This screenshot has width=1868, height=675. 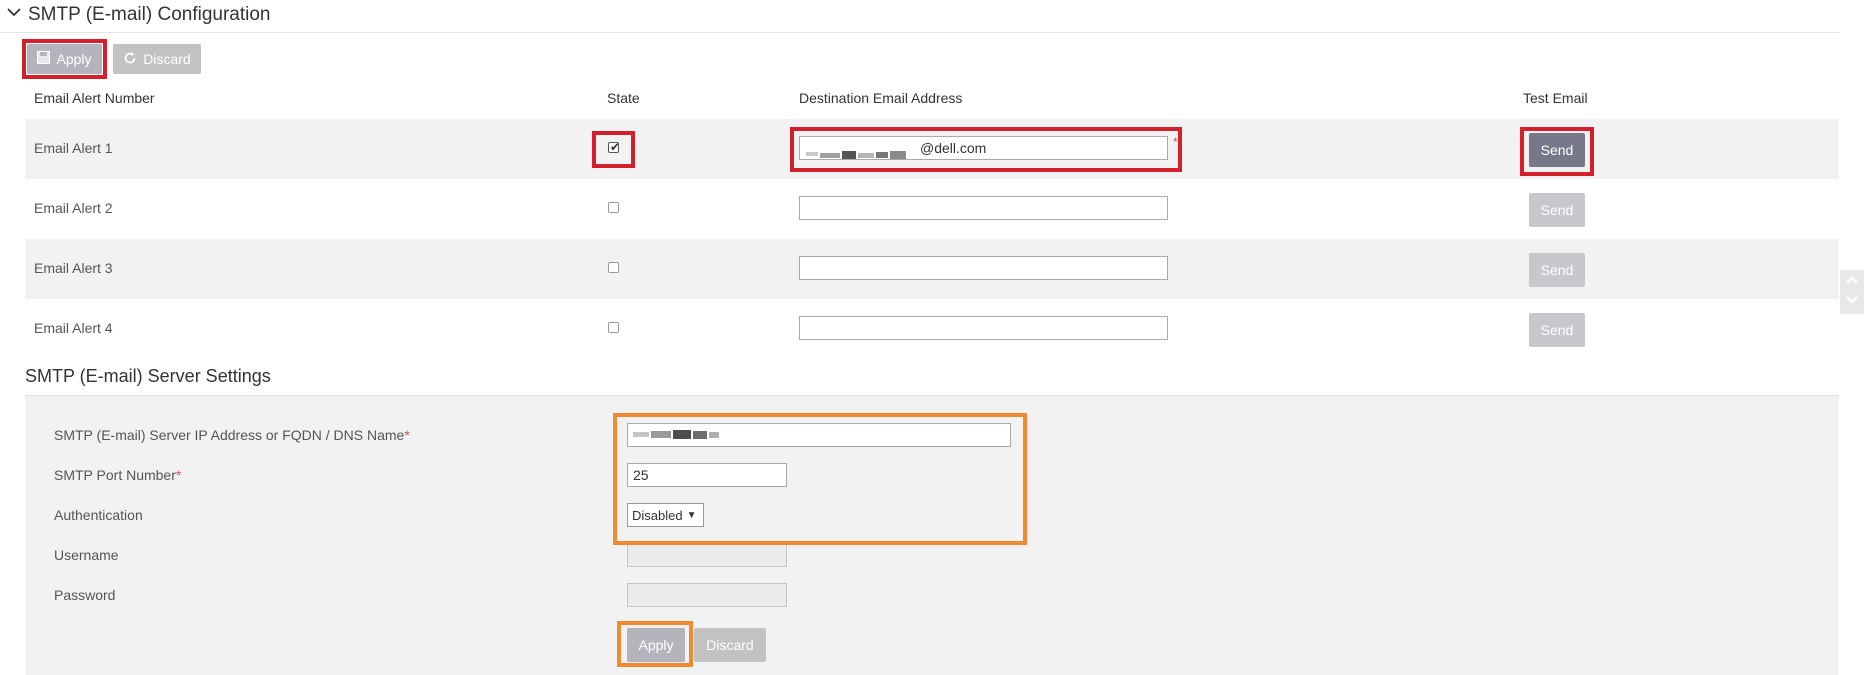 I want to click on section-title-server-settings: SMTP (E-mail) Server Settings, so click(x=148, y=376).